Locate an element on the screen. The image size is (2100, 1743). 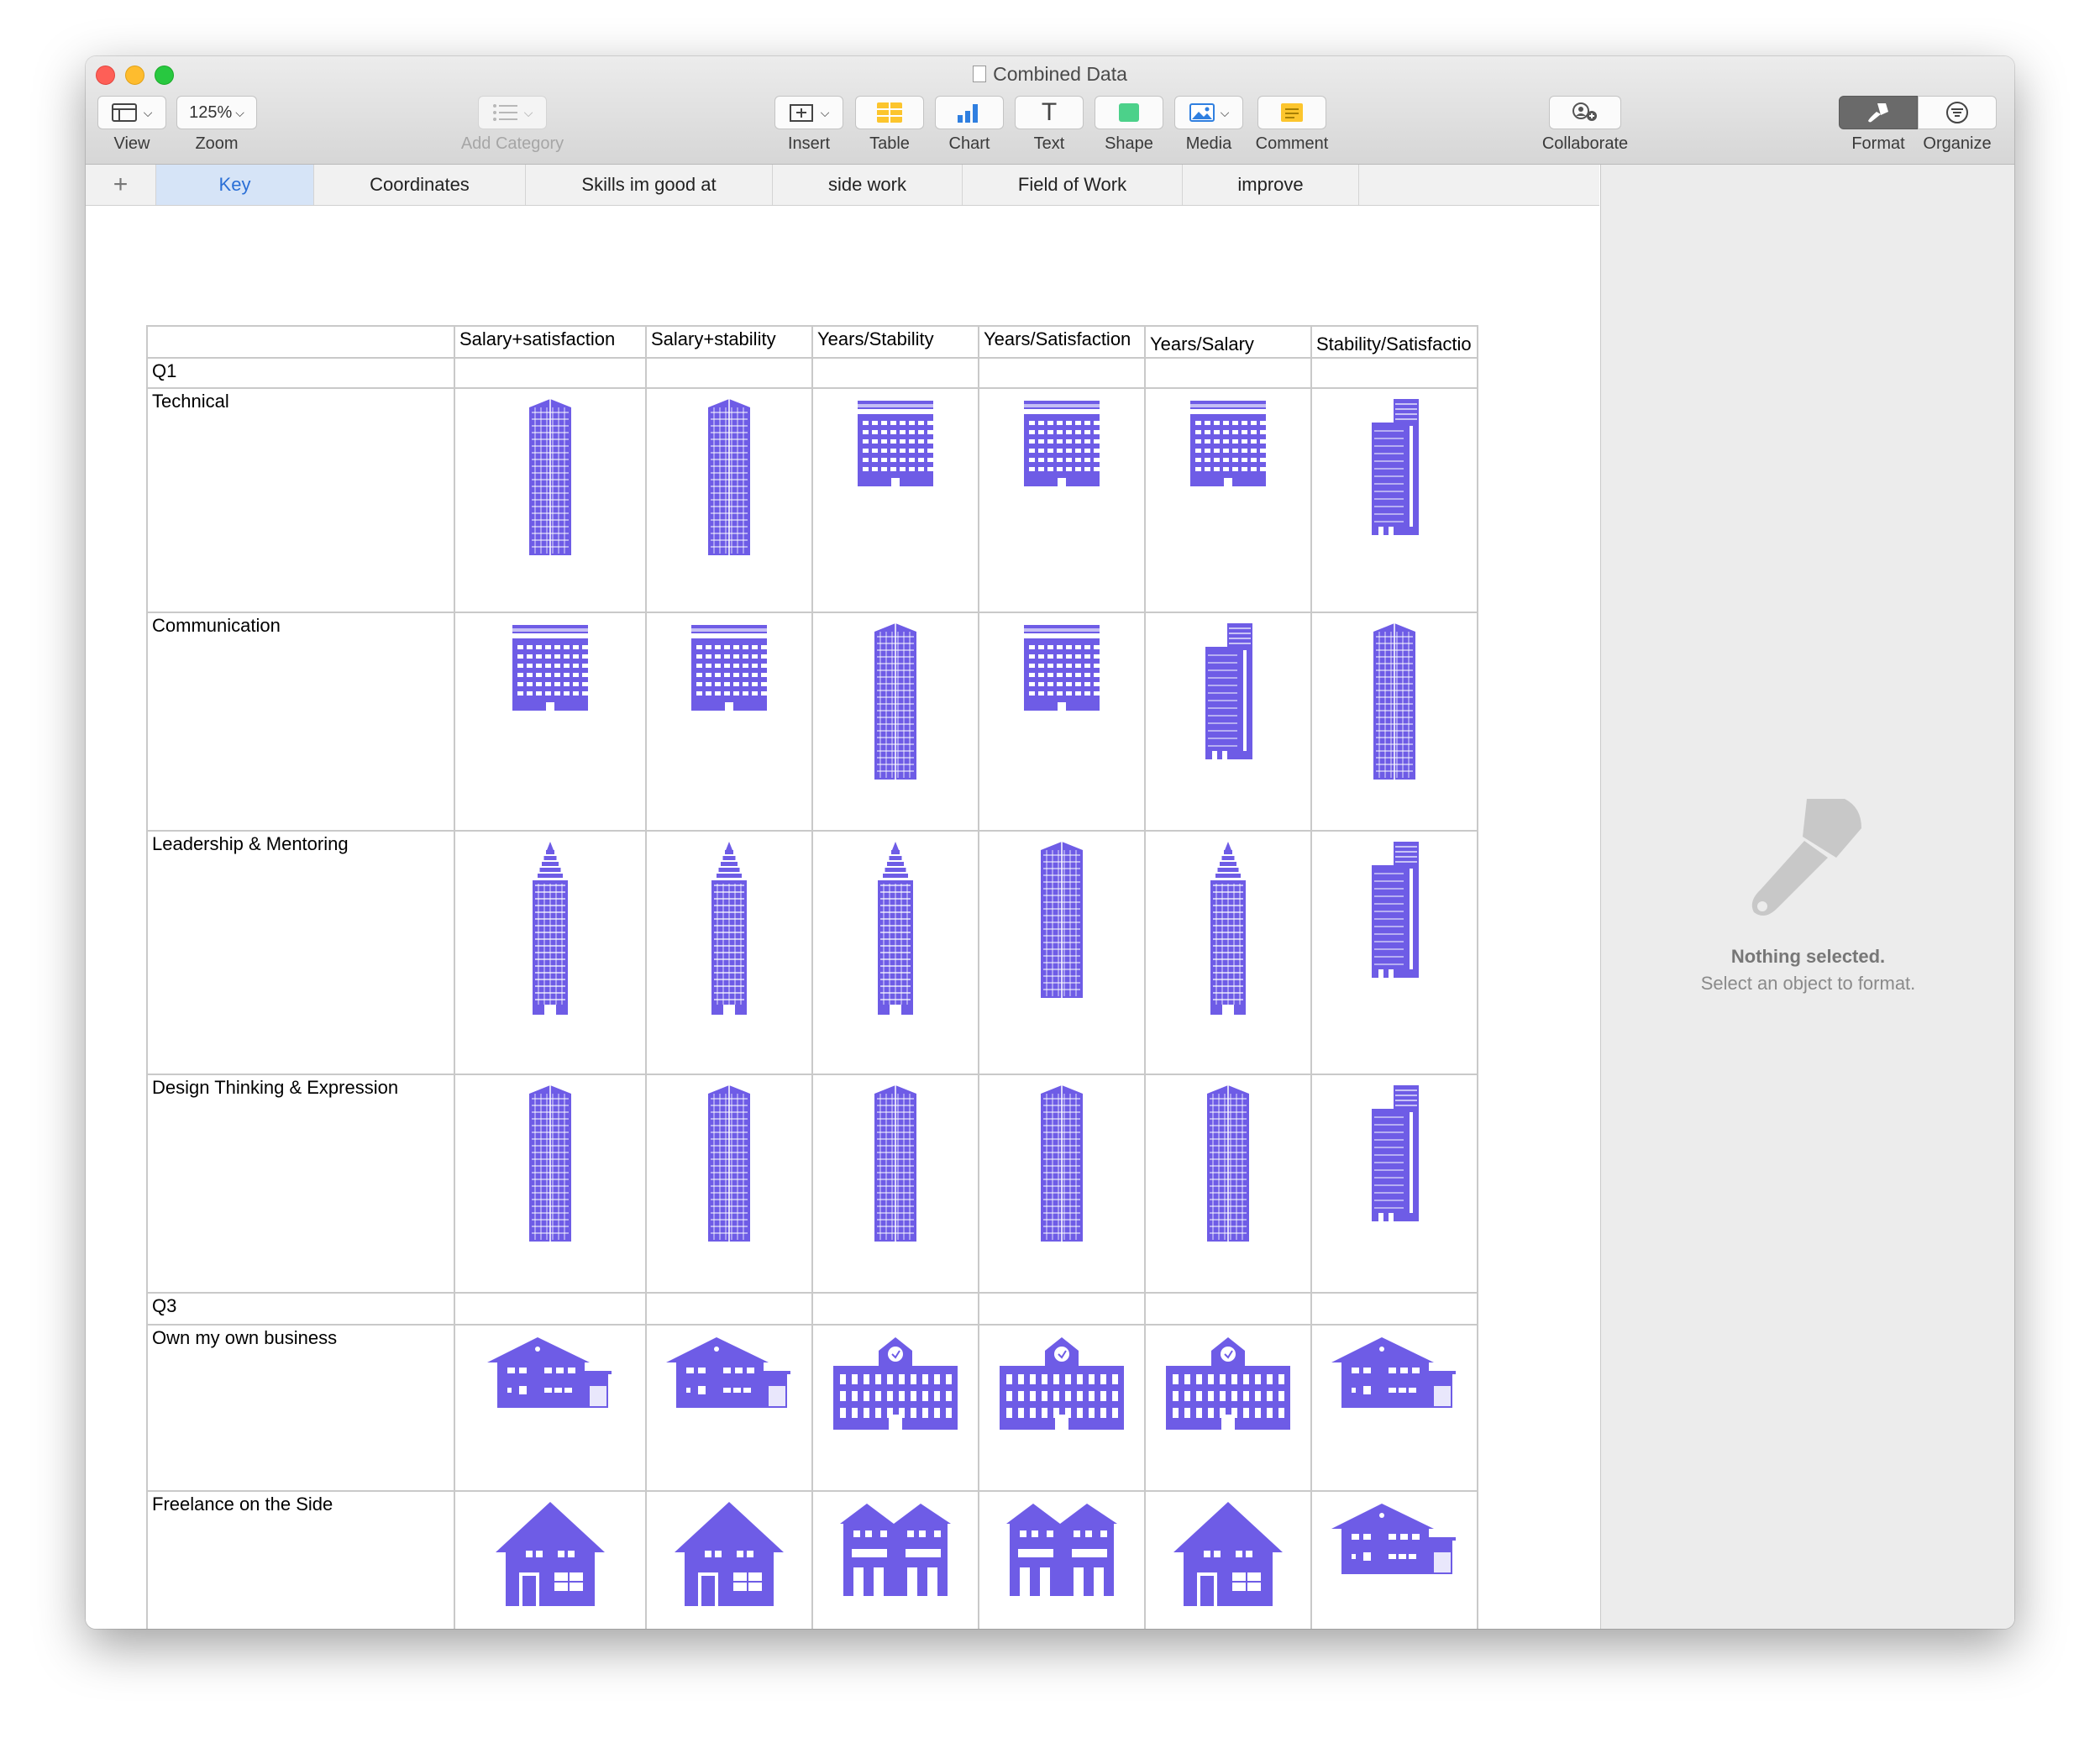
column-header: Salary+satisfaction is located at coordinates (550, 342).